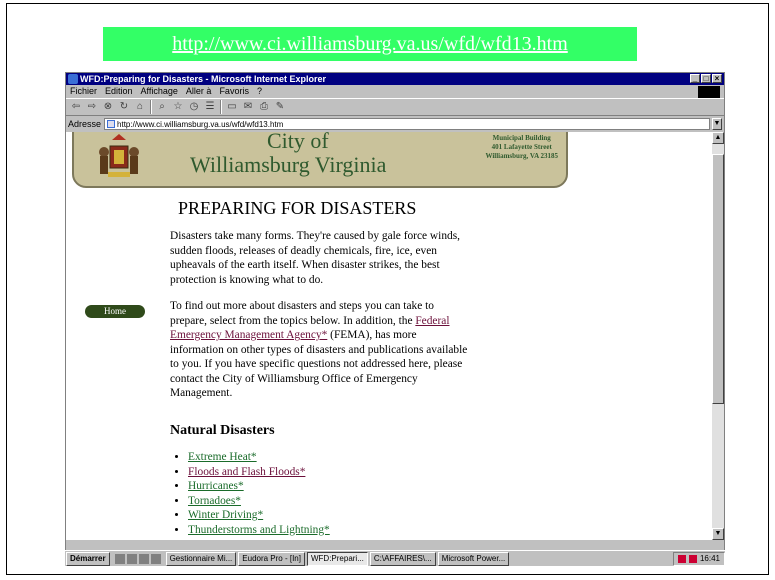 The image size is (775, 580). I want to click on ie-icon, so click(73, 79).